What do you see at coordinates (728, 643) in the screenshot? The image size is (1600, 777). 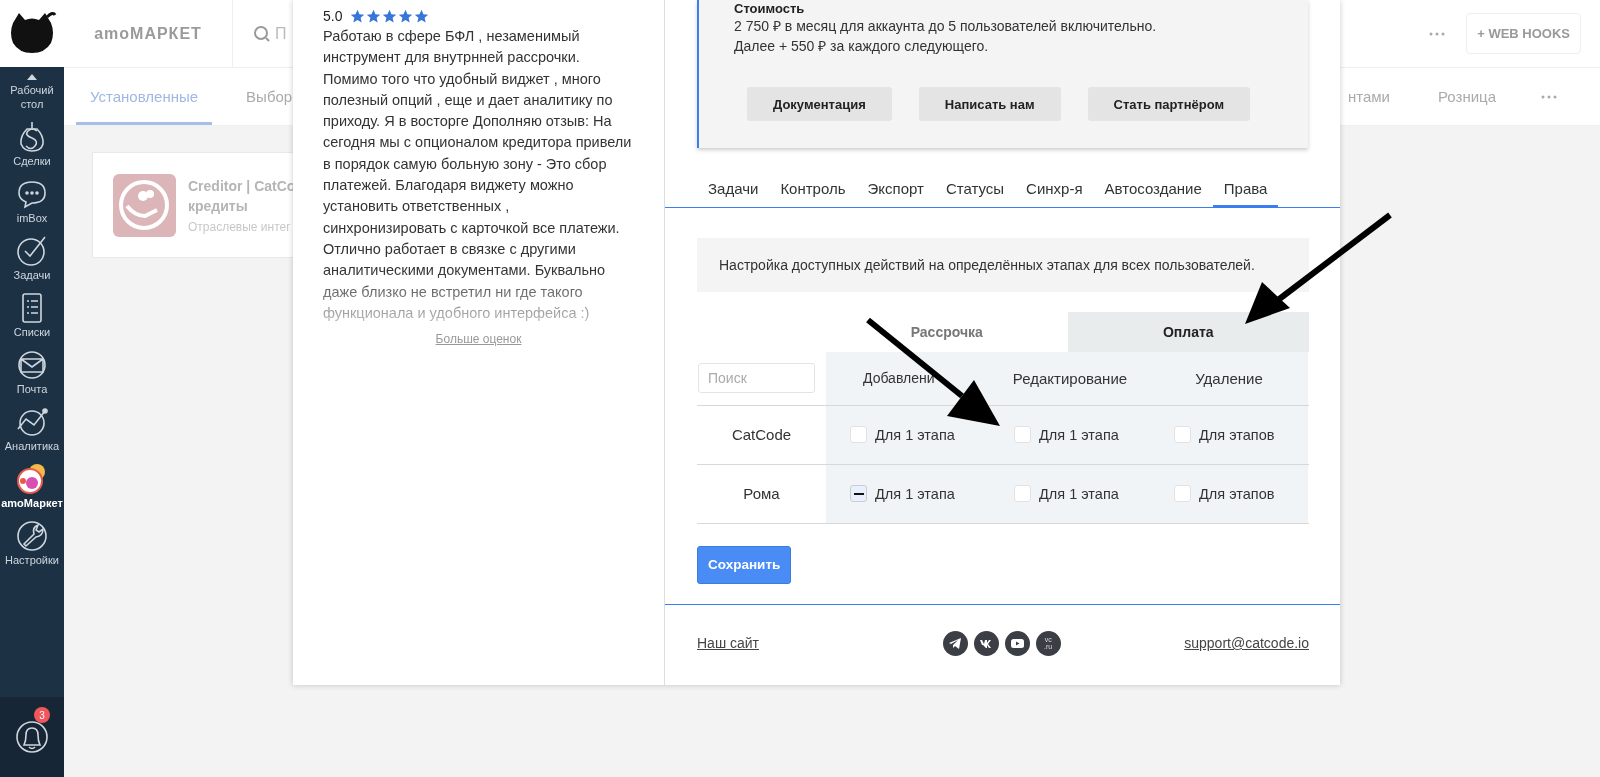 I see `site-link: Наш сайт` at bounding box center [728, 643].